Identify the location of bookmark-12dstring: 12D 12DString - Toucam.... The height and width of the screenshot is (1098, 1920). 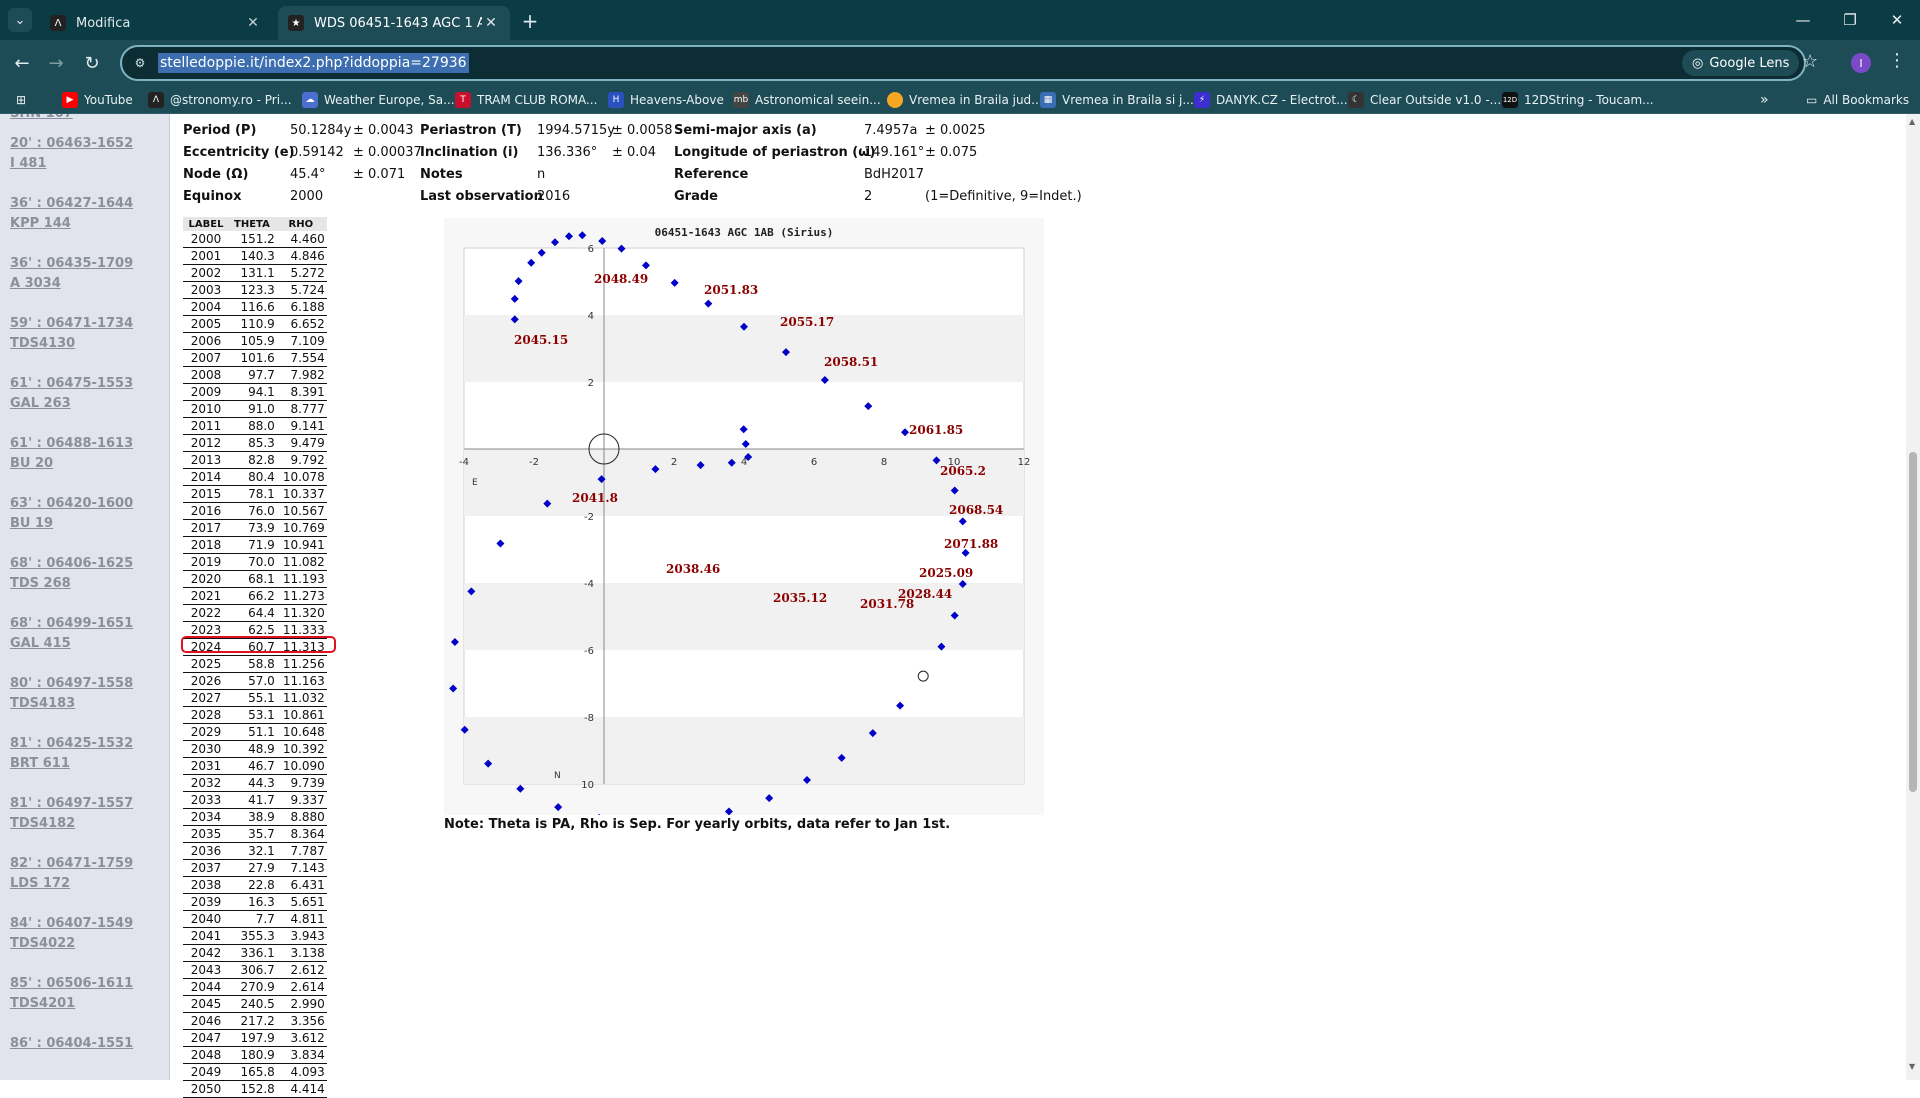
(1578, 100).